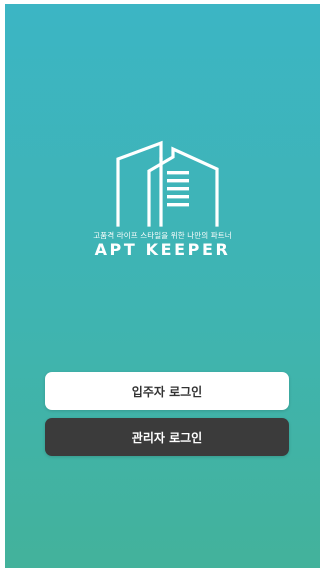 This screenshot has height=572, width=324. What do you see at coordinates (167, 437) in the screenshot?
I see `admin-login-button: 관리자 로그인` at bounding box center [167, 437].